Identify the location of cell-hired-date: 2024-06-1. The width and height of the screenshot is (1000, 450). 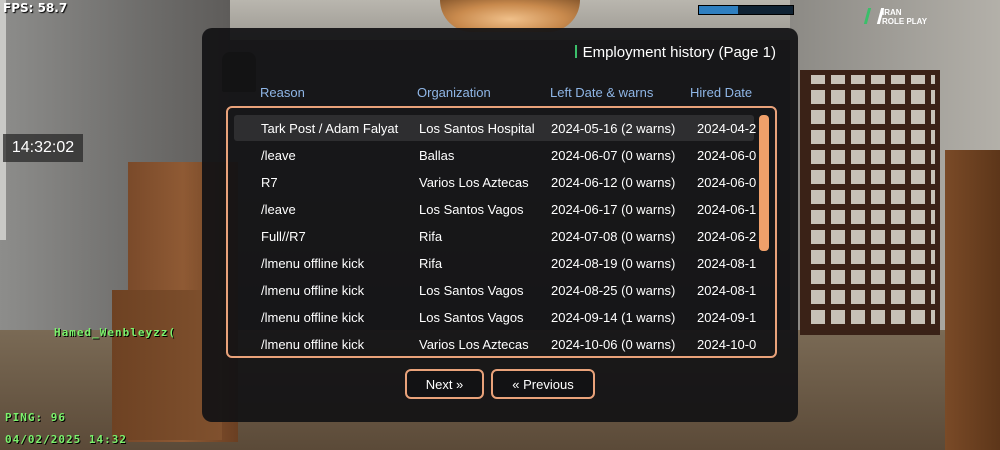
(727, 209).